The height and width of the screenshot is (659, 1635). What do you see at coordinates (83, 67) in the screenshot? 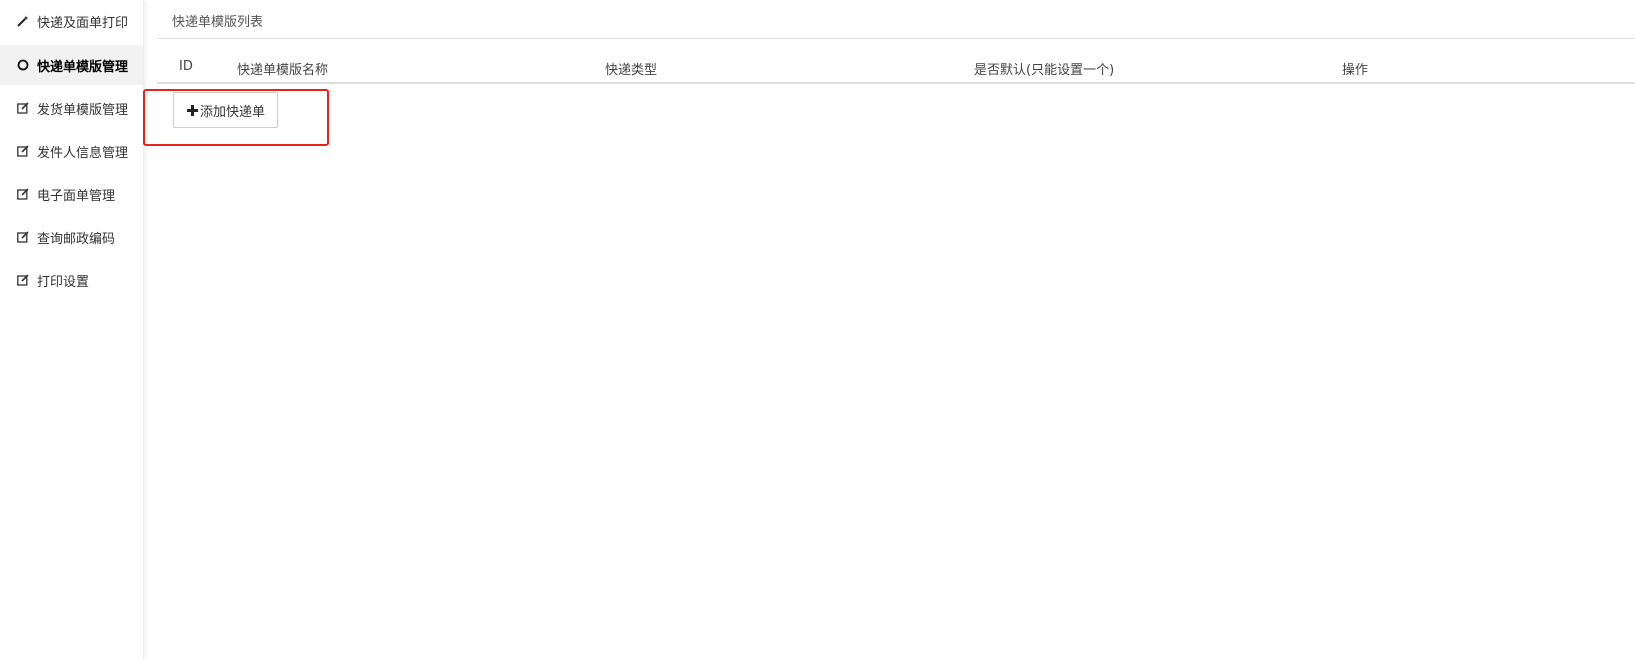
I see `sidebar-item-label: 快递单模版管理` at bounding box center [83, 67].